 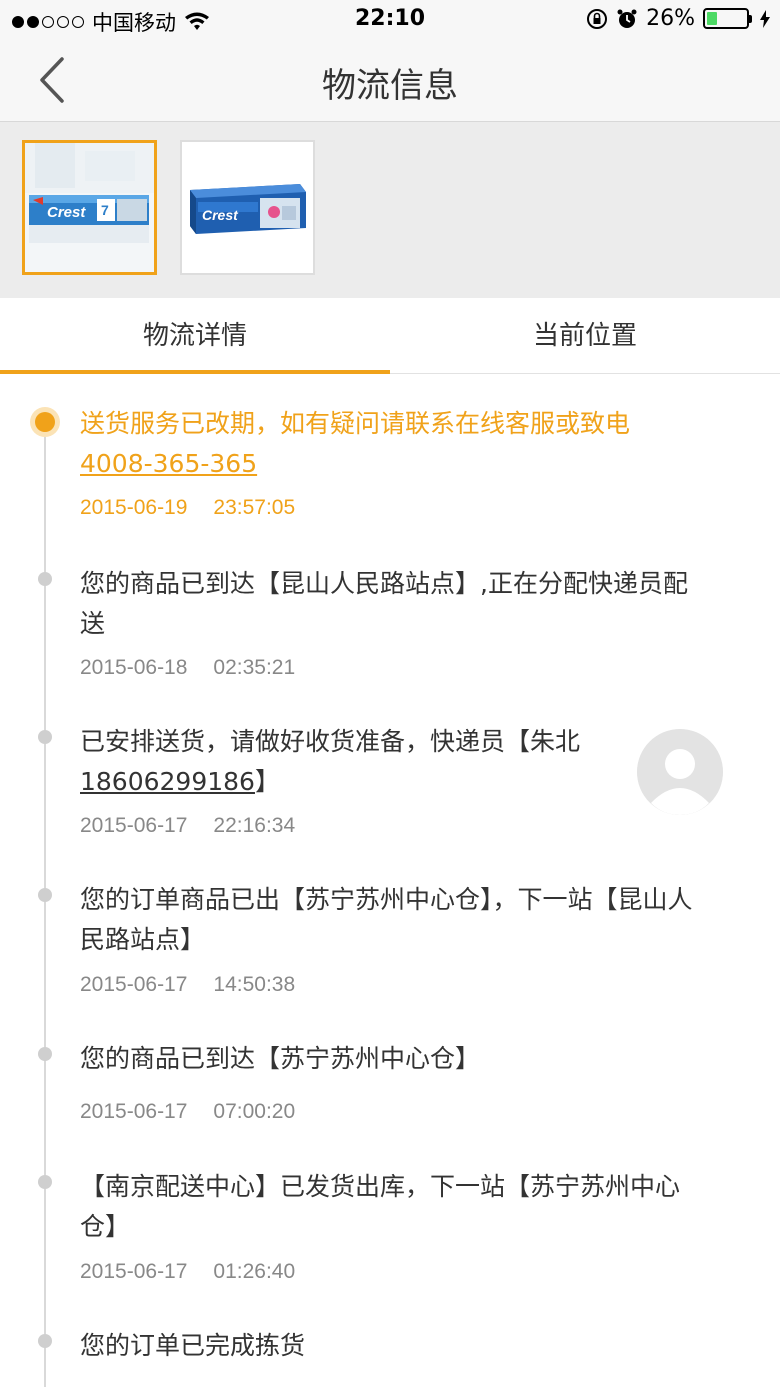 I want to click on timeline-clock: 02:35:21, so click(x=254, y=667).